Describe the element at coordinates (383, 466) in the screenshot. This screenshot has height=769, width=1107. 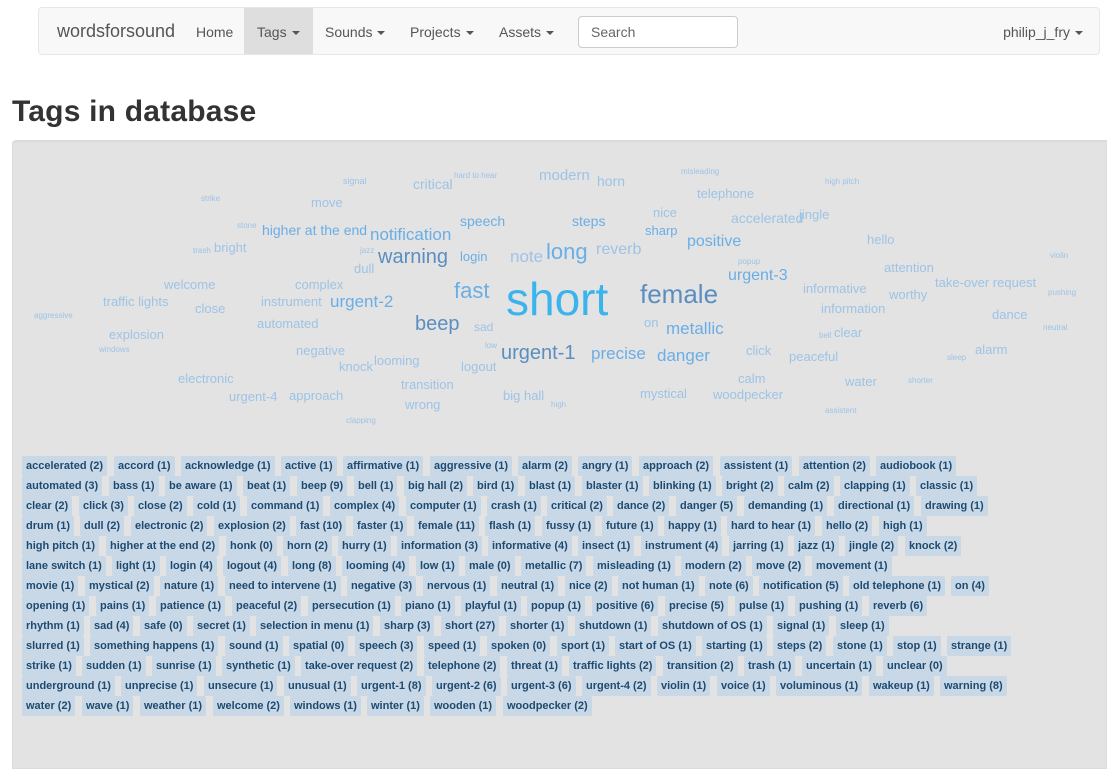
I see `tag-label: affirmative (1)` at that location.